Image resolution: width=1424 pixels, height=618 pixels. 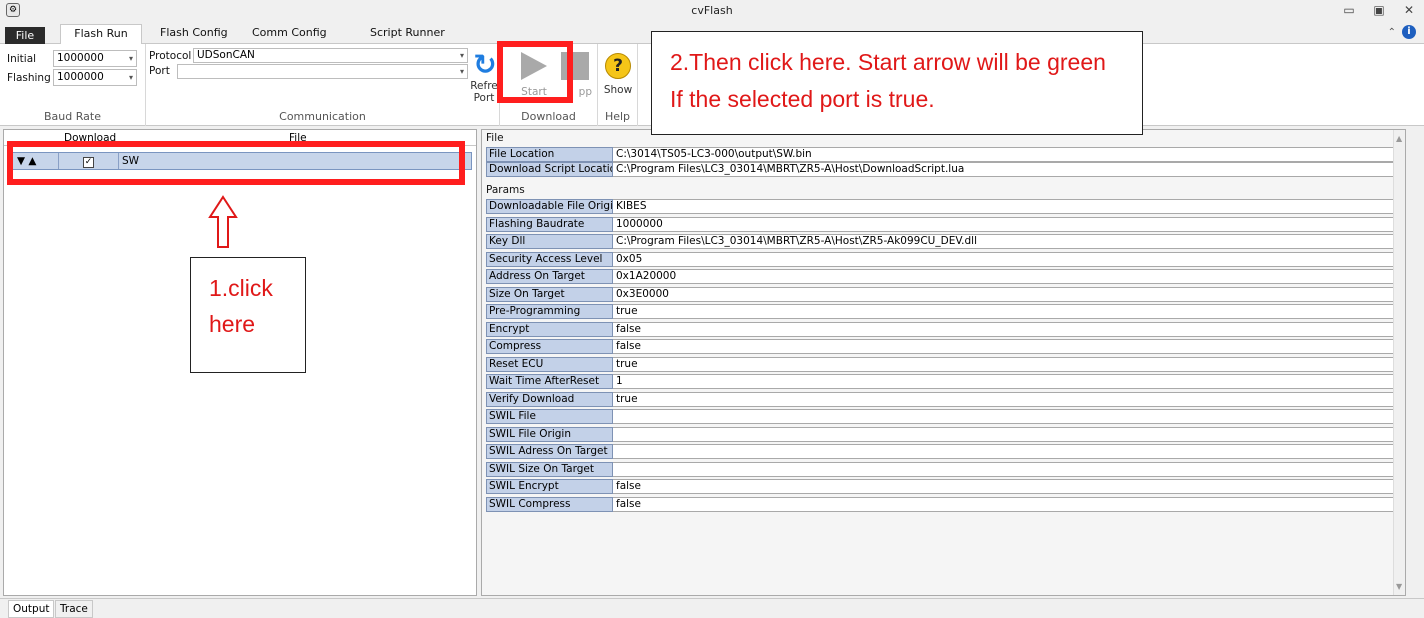 What do you see at coordinates (322, 71) in the screenshot?
I see `port-select: ▾` at bounding box center [322, 71].